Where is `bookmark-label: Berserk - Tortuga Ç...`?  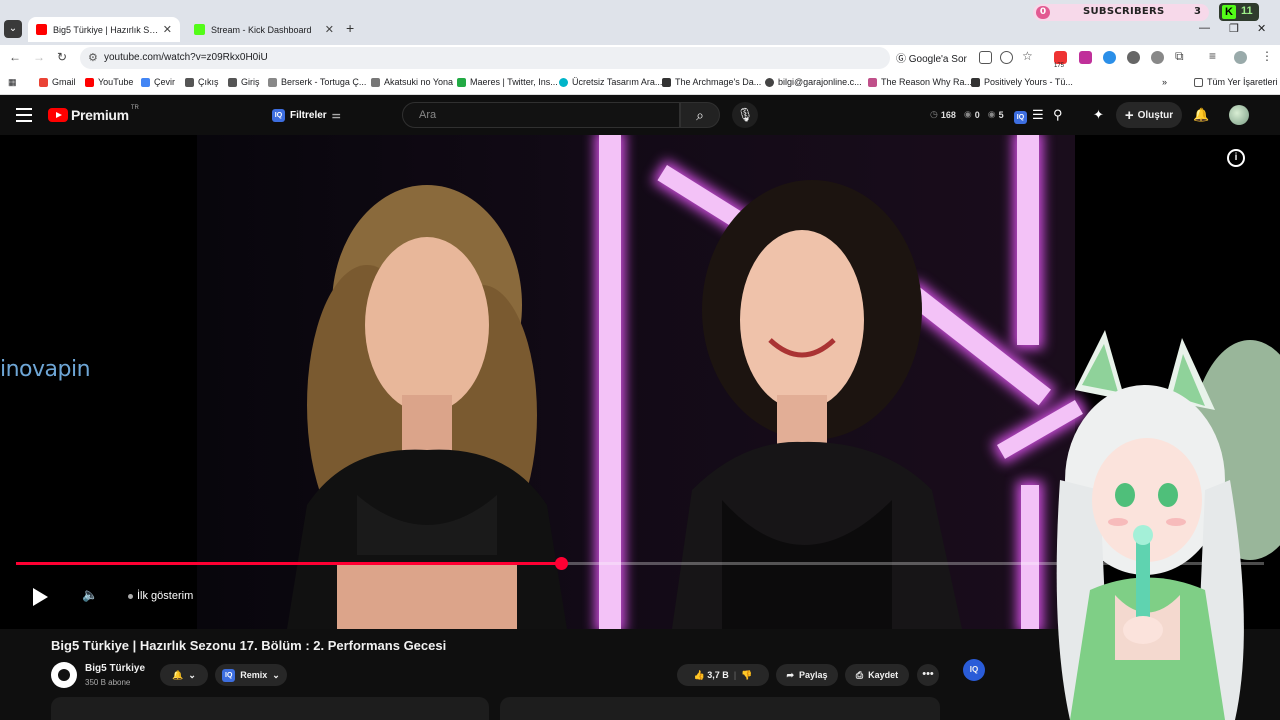 bookmark-label: Berserk - Tortuga Ç... is located at coordinates (324, 82).